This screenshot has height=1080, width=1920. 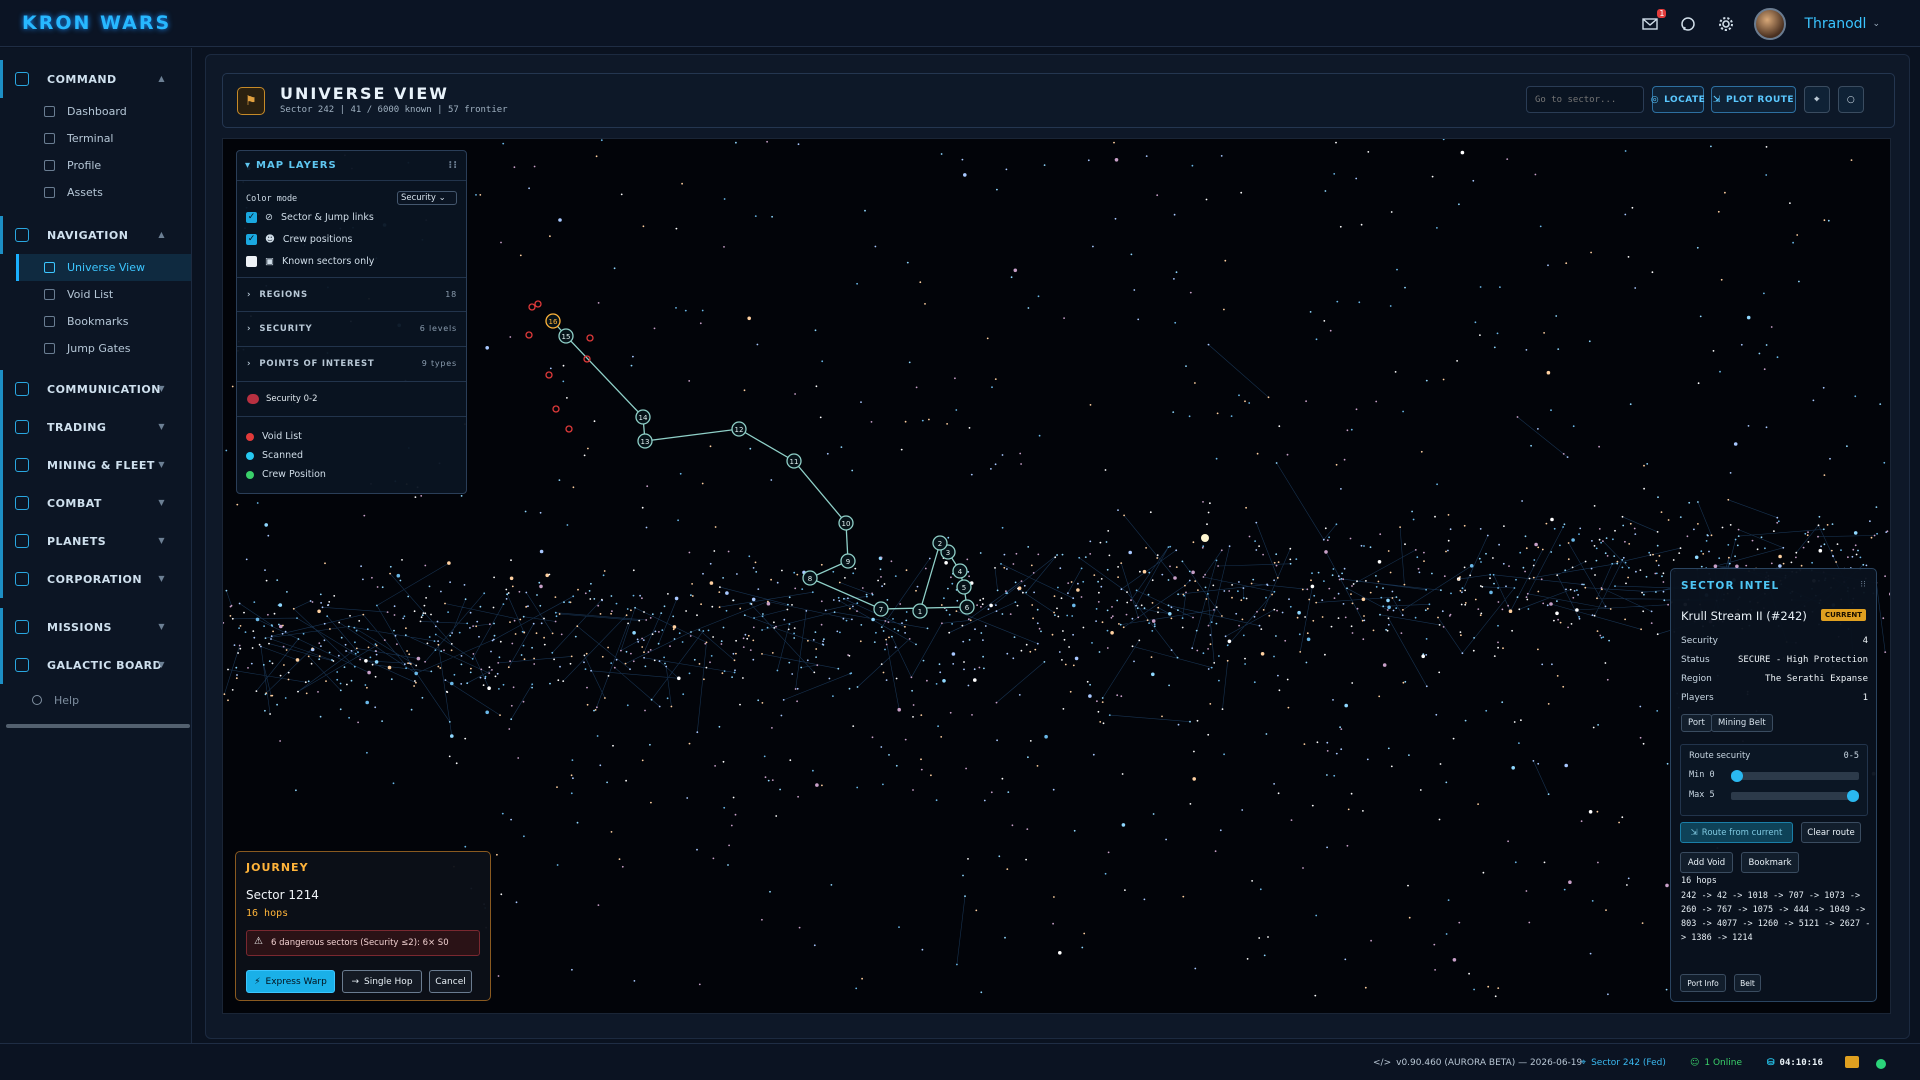 What do you see at coordinates (351, 166) in the screenshot?
I see `map-layers-header: ▾ MAP LAYERS ⁝⁝` at bounding box center [351, 166].